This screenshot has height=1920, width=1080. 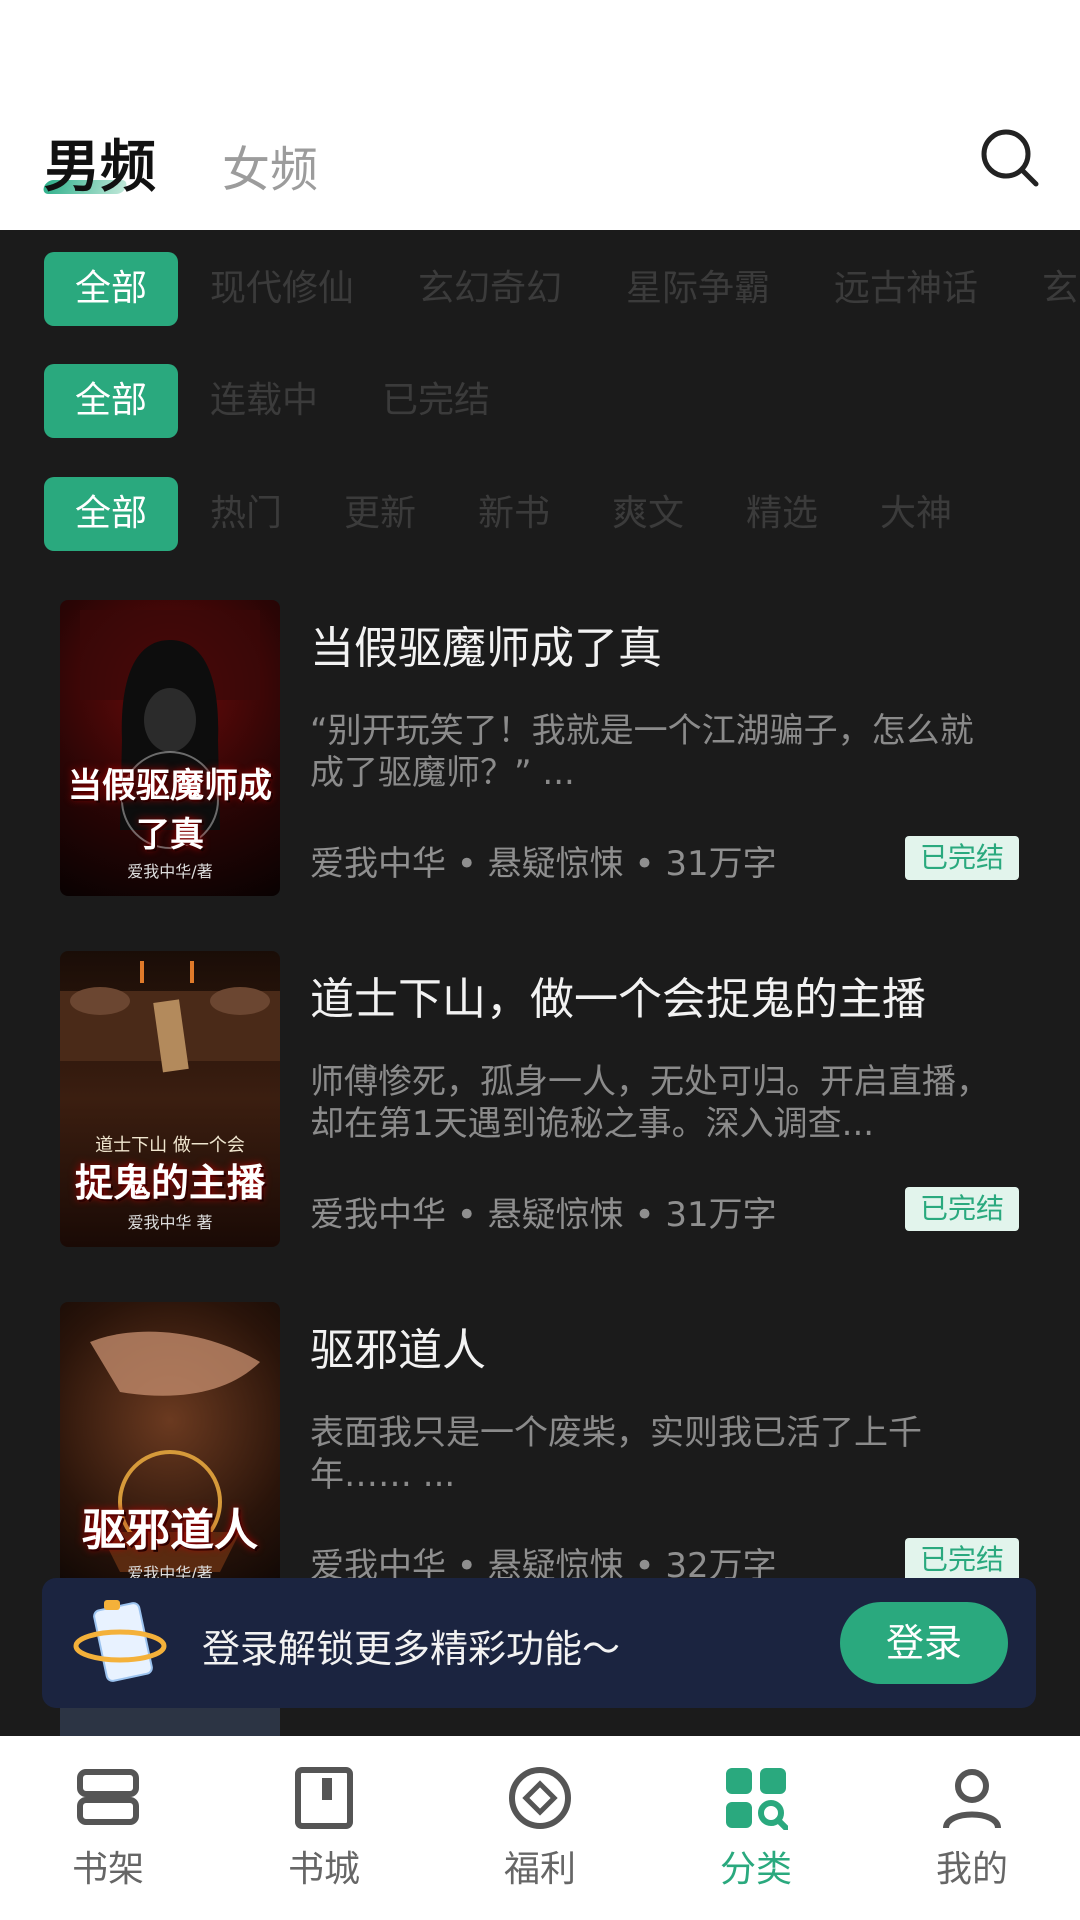 I want to click on book-title: 驱邪道人, so click(x=398, y=1346).